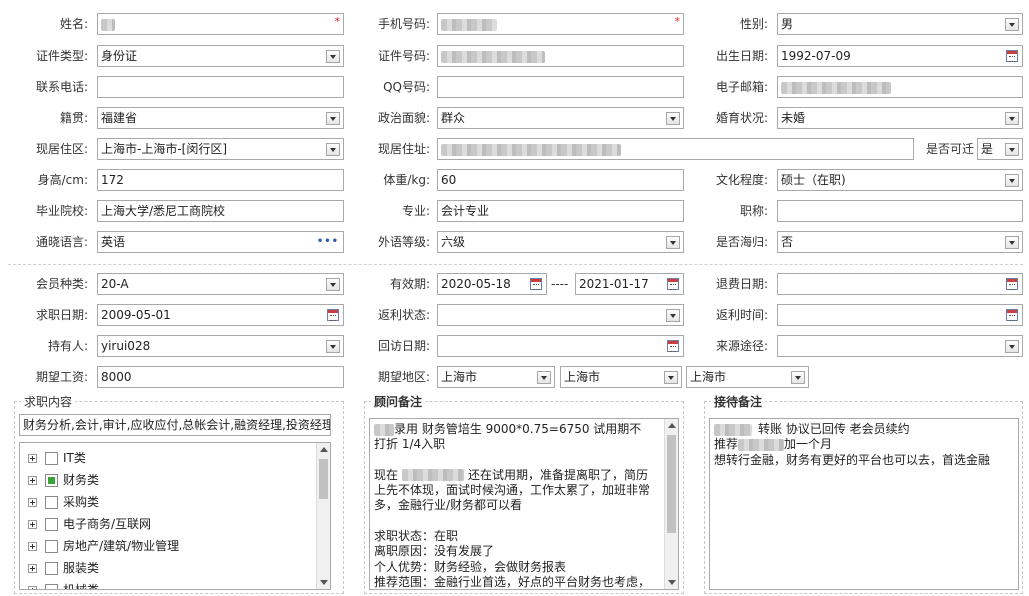 This screenshot has height=596, width=1029. I want to click on note-line: 打折 1/4入职, so click(410, 444).